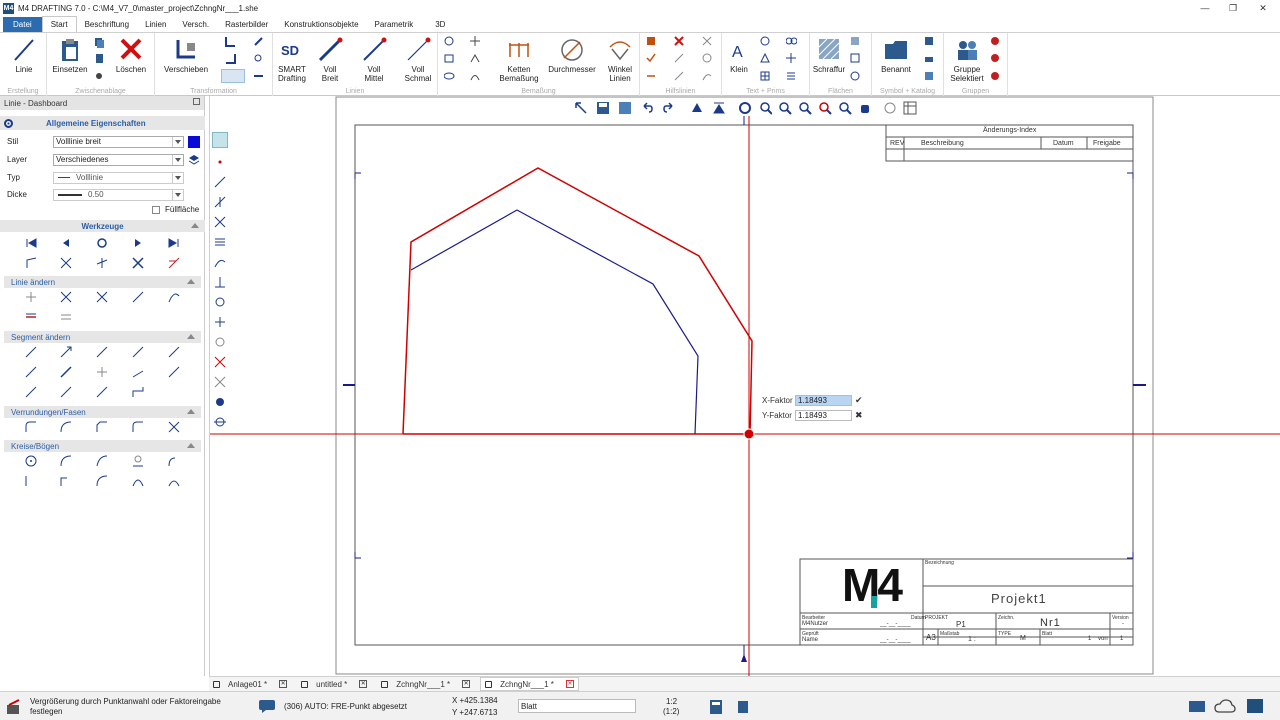  I want to click on tab-3d: 3D, so click(440, 24).